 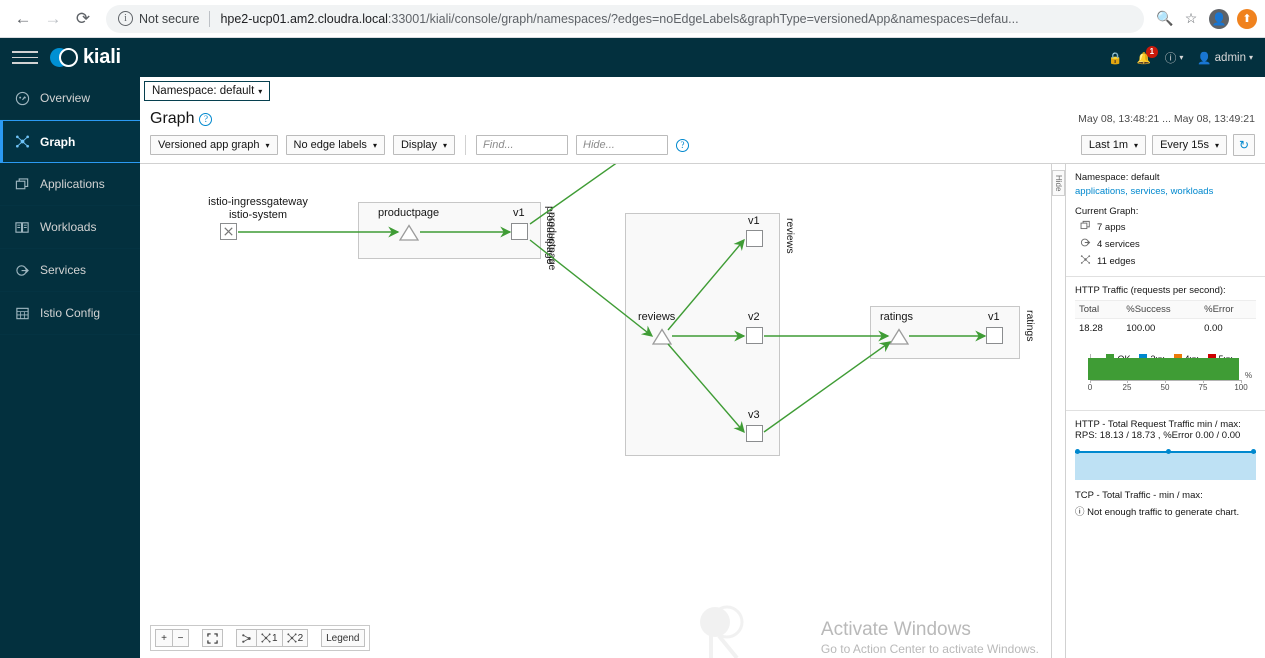 I want to click on find-help-icon: ?, so click(x=683, y=145).